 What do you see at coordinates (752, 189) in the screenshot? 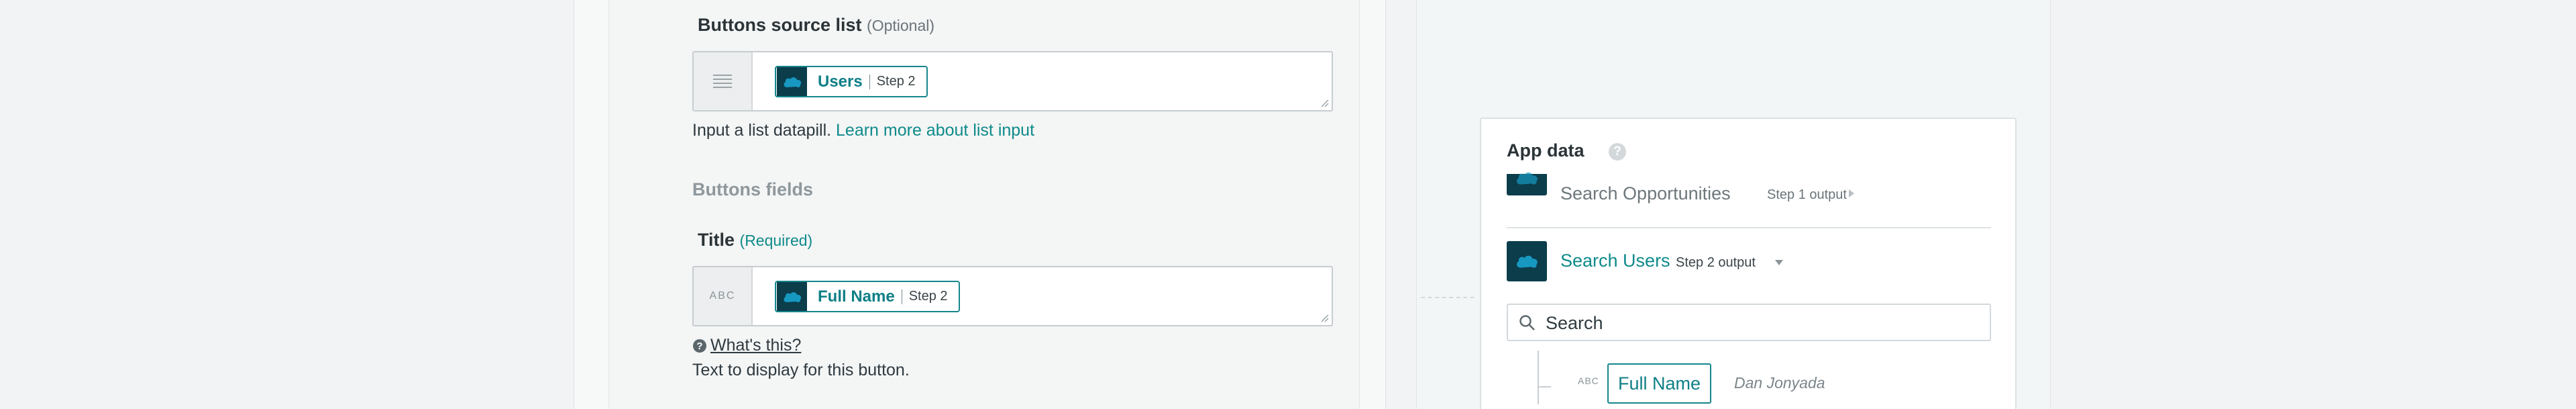
I see `buttons-fields-heading: Buttons fields` at bounding box center [752, 189].